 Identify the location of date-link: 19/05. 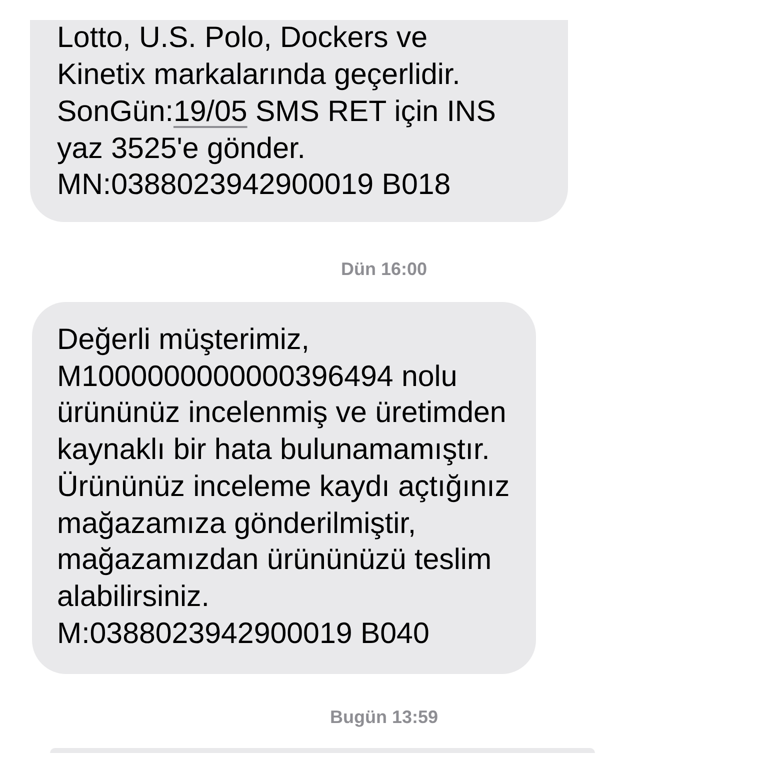
(210, 111).